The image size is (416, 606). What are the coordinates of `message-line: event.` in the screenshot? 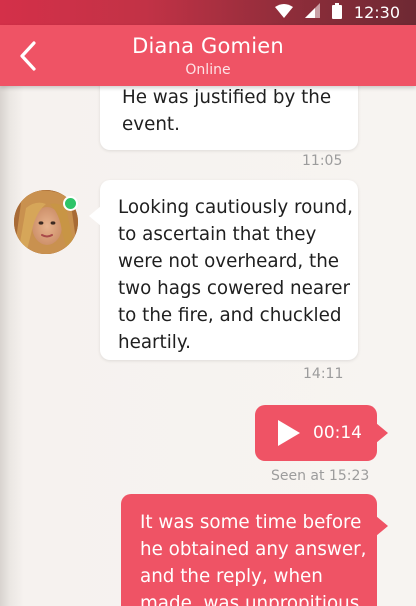 It's located at (151, 124).